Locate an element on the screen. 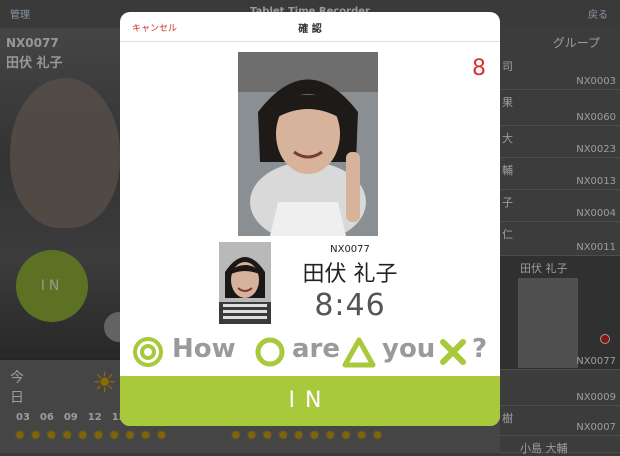 The height and width of the screenshot is (456, 620). slogan-banner: How are you ? is located at coordinates (312, 352).